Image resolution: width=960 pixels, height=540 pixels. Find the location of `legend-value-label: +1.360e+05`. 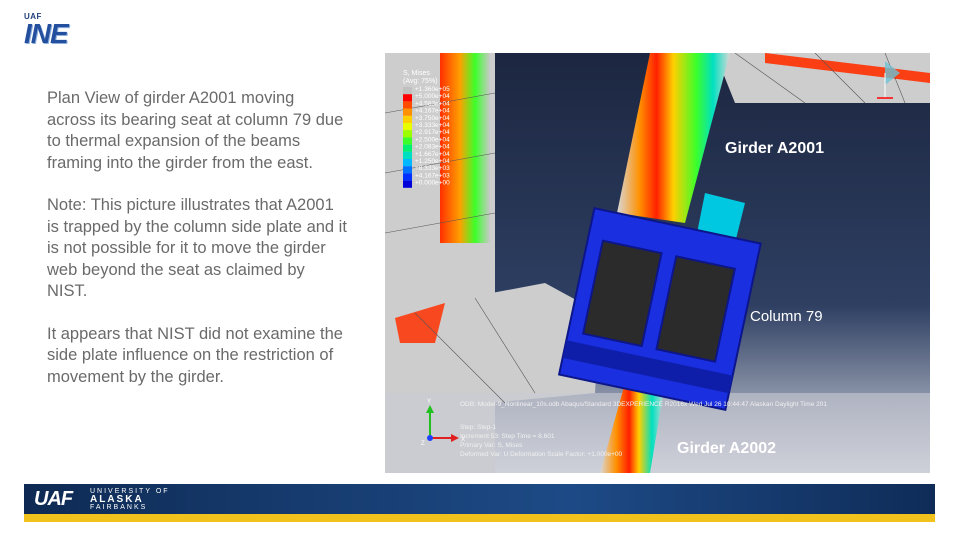

legend-value-label: +1.360e+05 is located at coordinates (432, 89).